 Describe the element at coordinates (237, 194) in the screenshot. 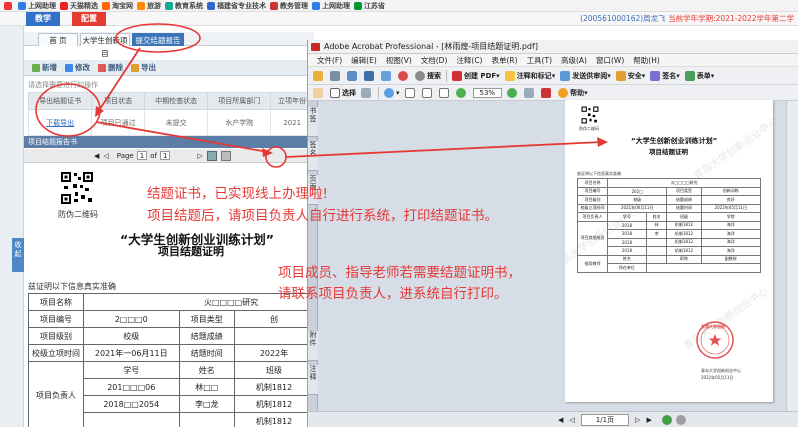

I see `annotation-text: 结题证书，已实现线上办理啦!` at that location.